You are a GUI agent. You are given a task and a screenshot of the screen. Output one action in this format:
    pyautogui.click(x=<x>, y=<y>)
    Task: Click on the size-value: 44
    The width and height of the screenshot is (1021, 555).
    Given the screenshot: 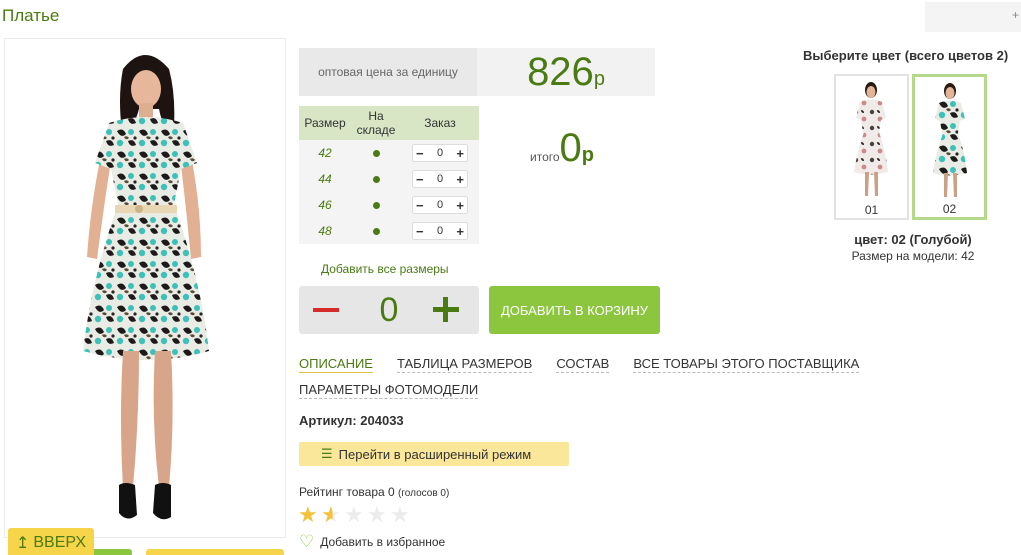 What is the action you would take?
    pyautogui.click(x=325, y=179)
    